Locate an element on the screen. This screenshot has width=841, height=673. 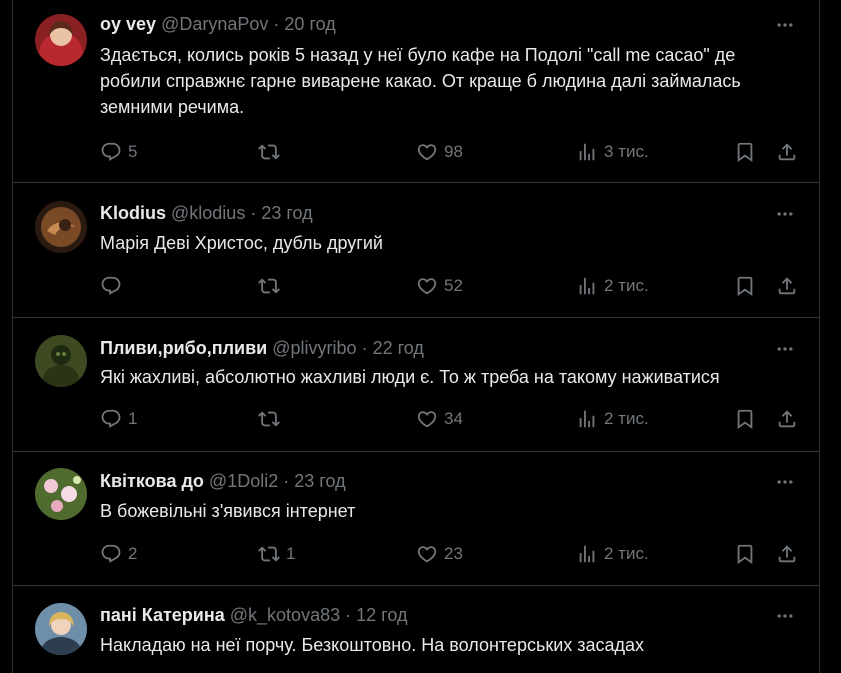
user-handle: @DarynaPov is located at coordinates (214, 24).